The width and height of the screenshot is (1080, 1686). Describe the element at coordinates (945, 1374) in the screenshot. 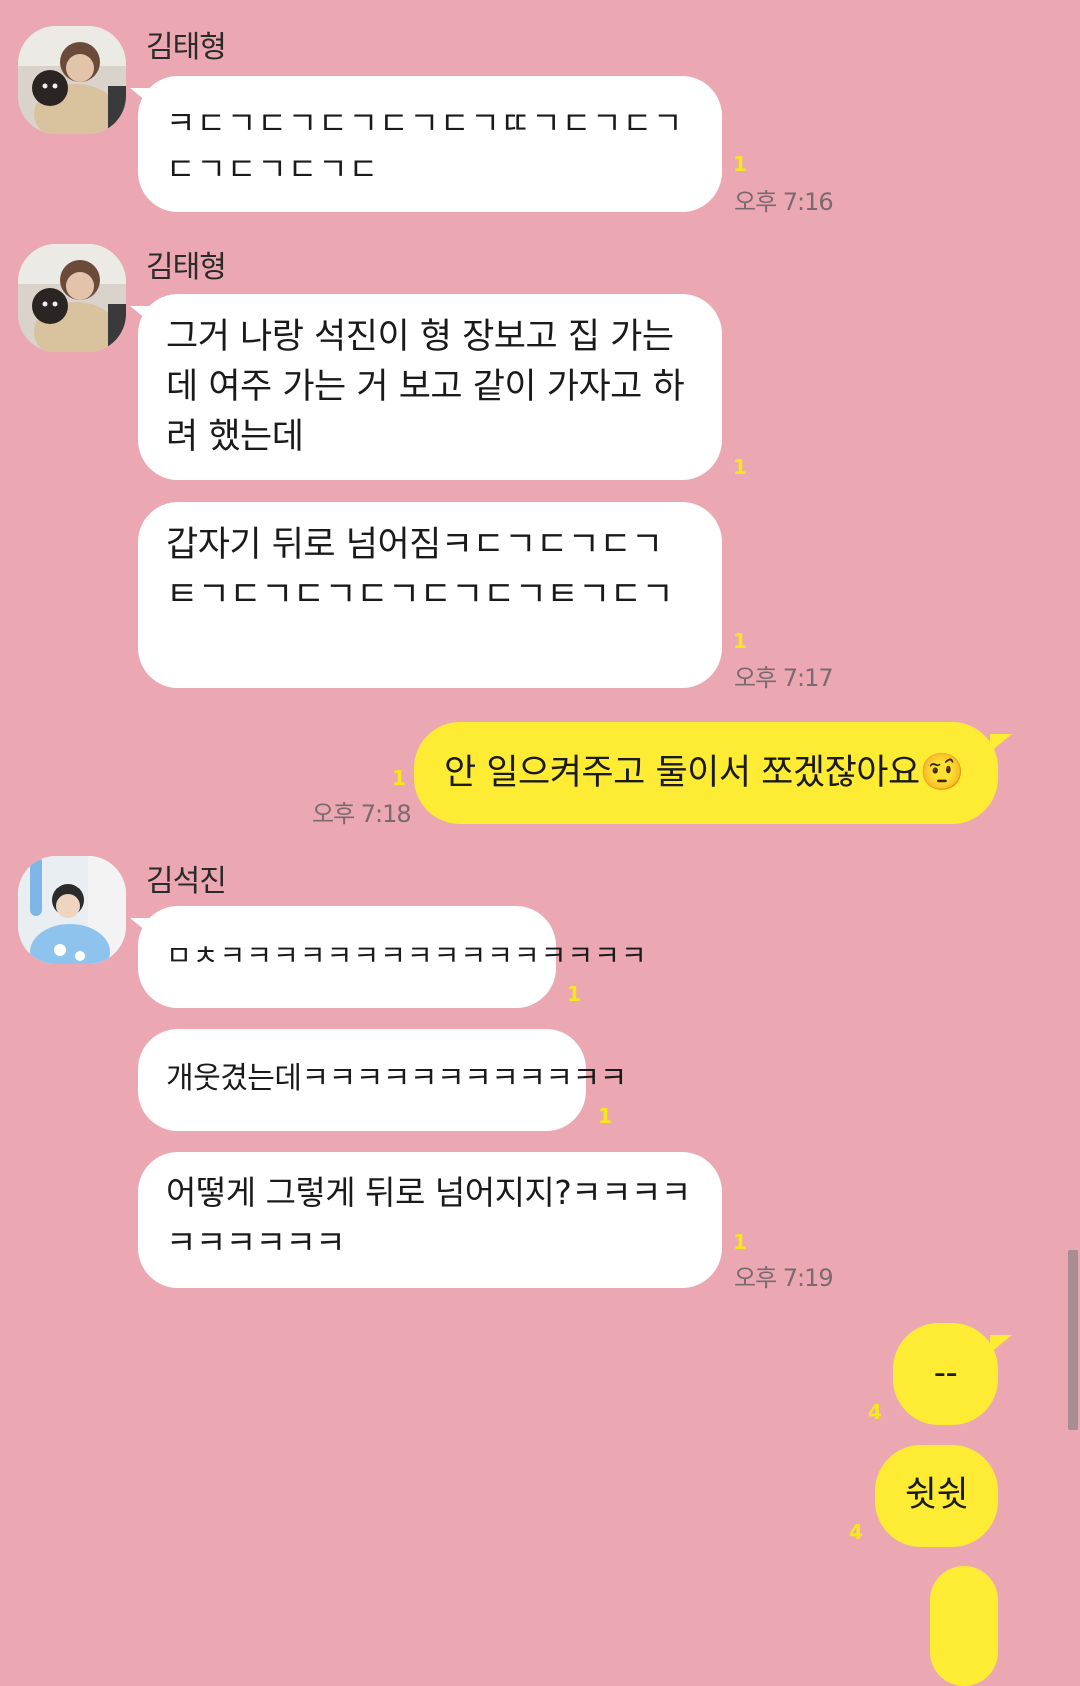

I see `my-message-bubble: --` at that location.